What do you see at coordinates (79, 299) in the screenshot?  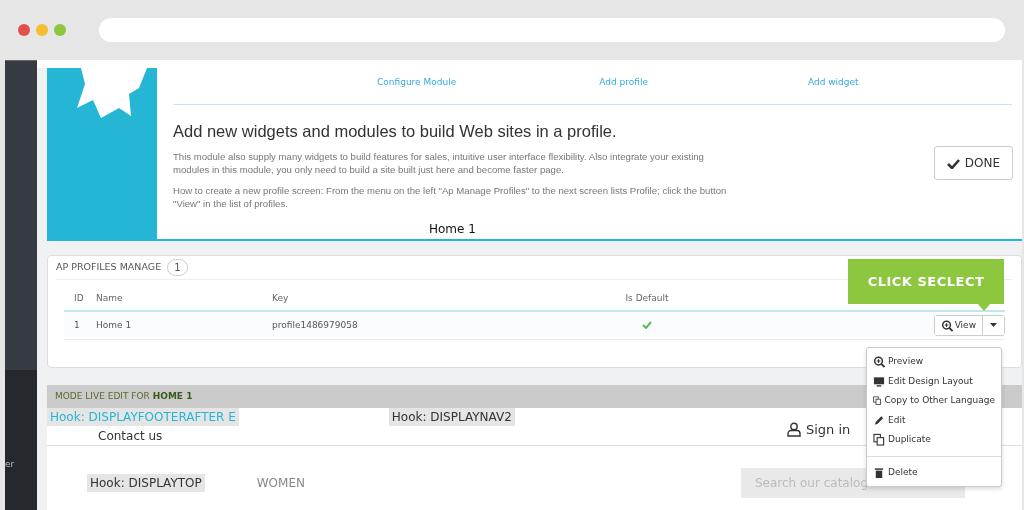 I see `column-header: ID` at bounding box center [79, 299].